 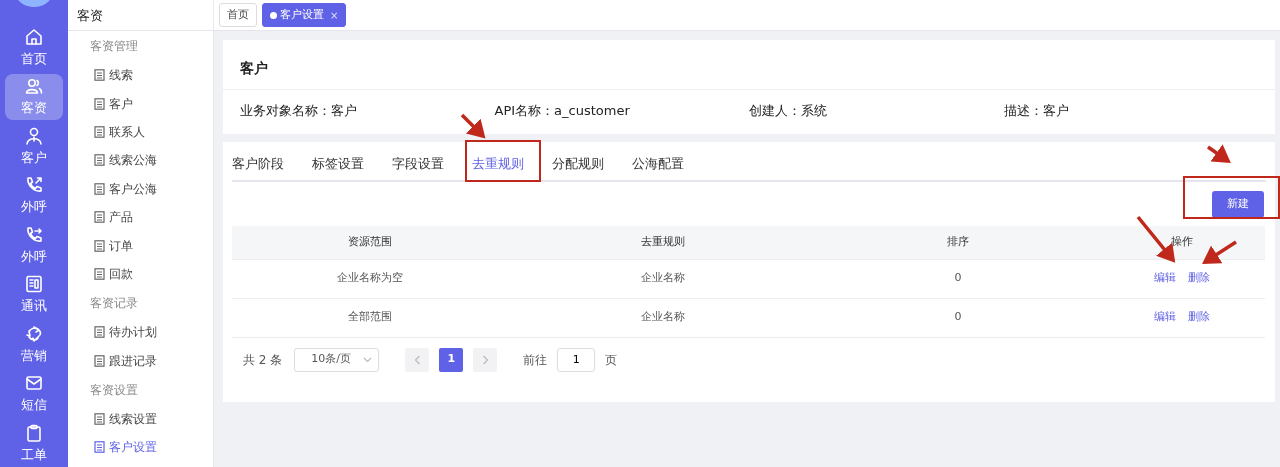 I want to click on sidebar-item: 客户, so click(x=140, y=103).